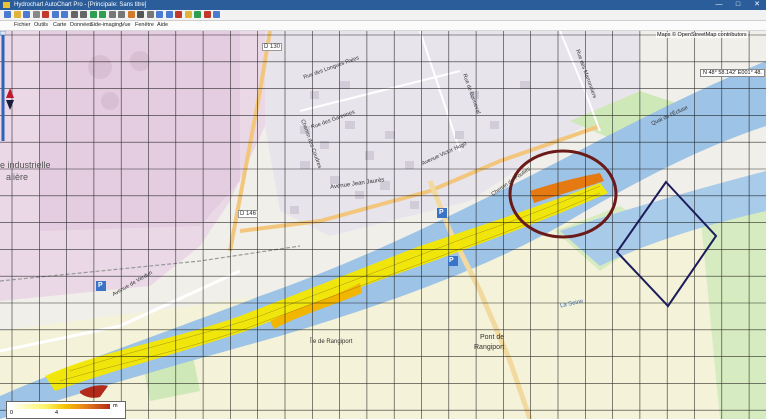 This screenshot has width=766, height=419. What do you see at coordinates (93, 14) in the screenshot?
I see `zoom-in-icon` at bounding box center [93, 14].